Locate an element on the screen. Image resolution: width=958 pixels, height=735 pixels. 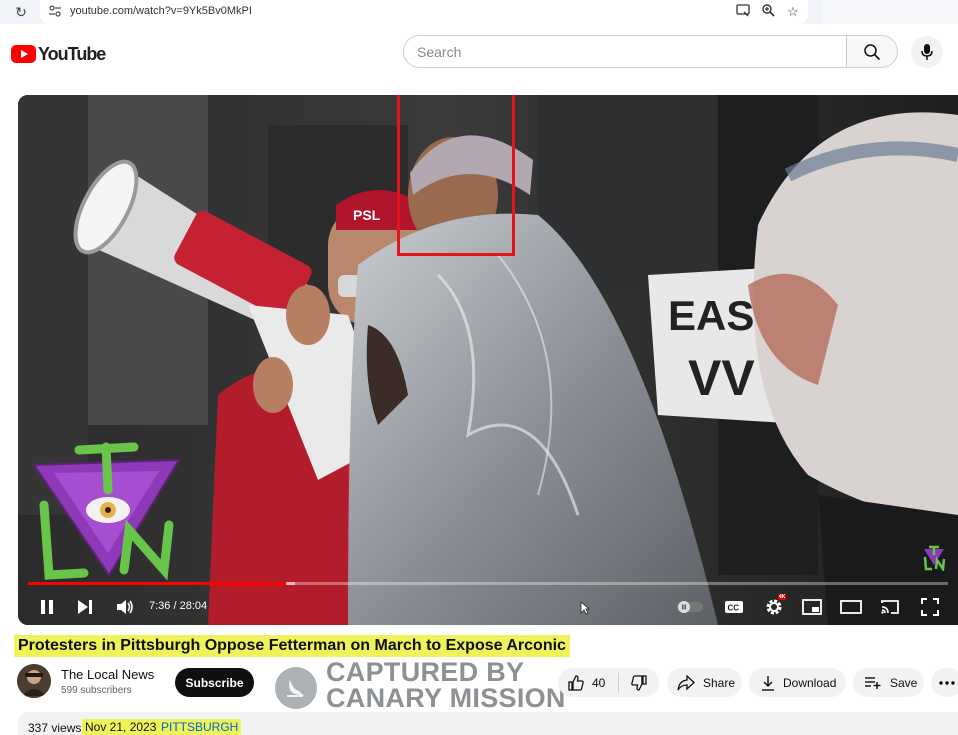
bookmark-star-icon: ☆ is located at coordinates (793, 12).